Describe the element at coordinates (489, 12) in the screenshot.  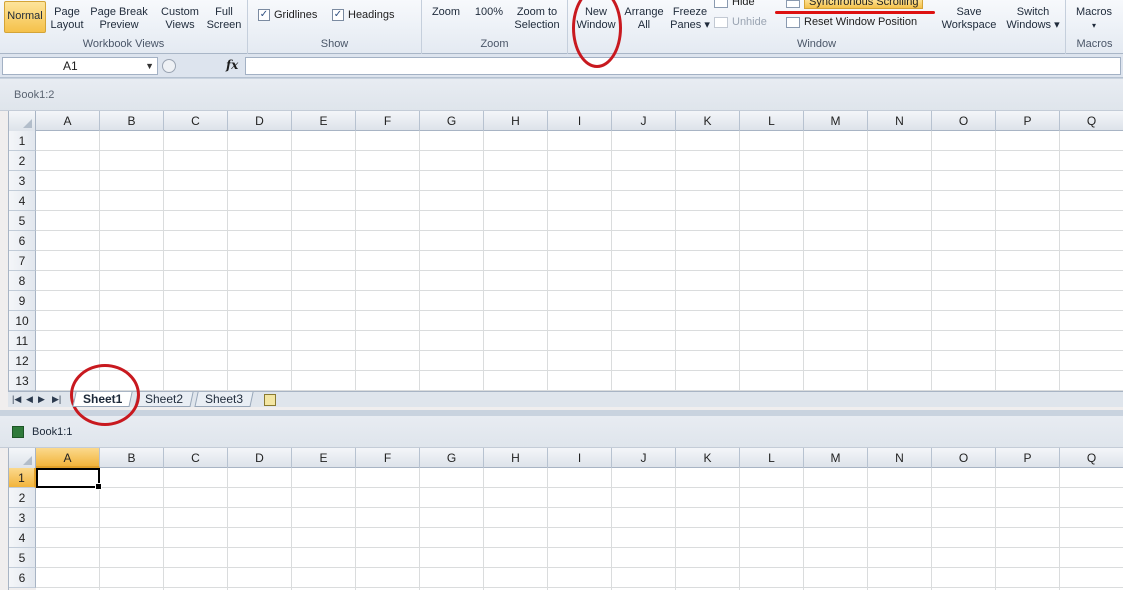
I see `zoom-100-button: 100%` at that location.